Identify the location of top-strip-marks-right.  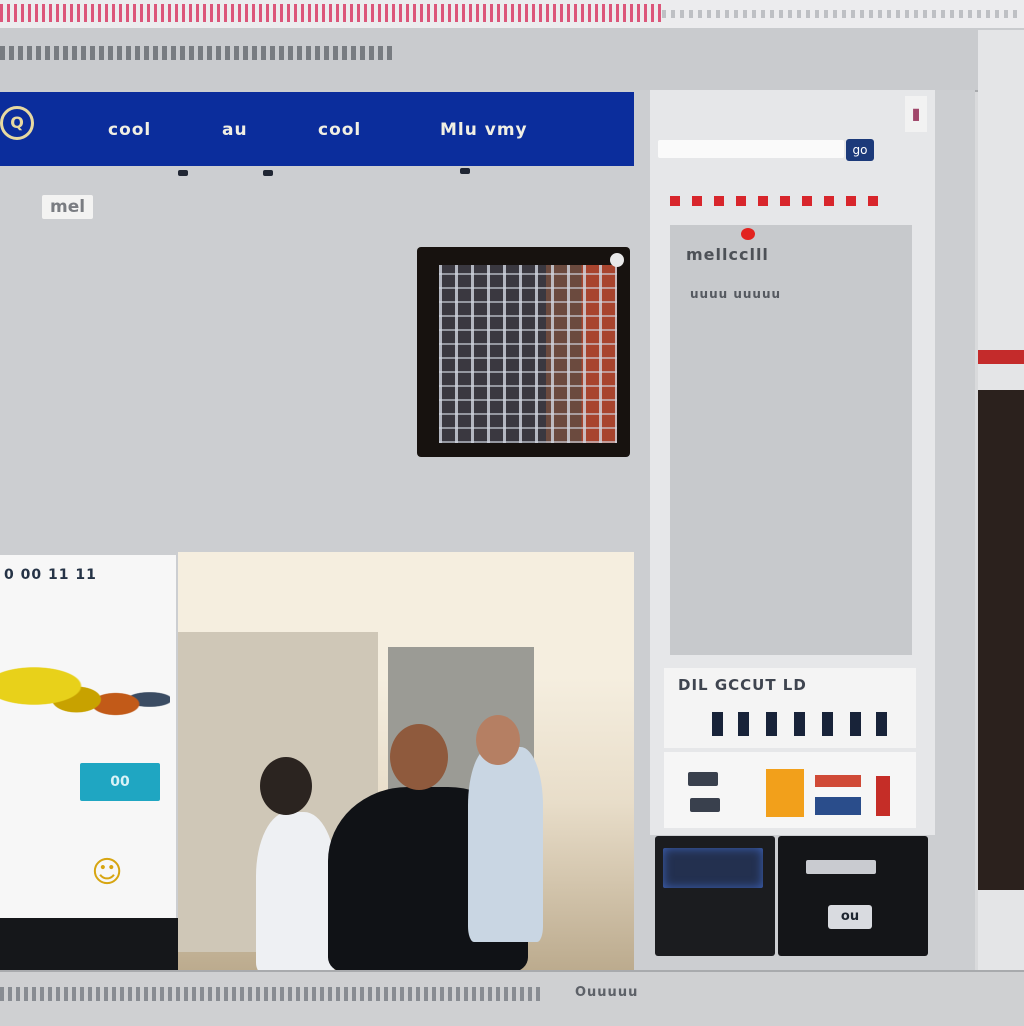
(842, 14).